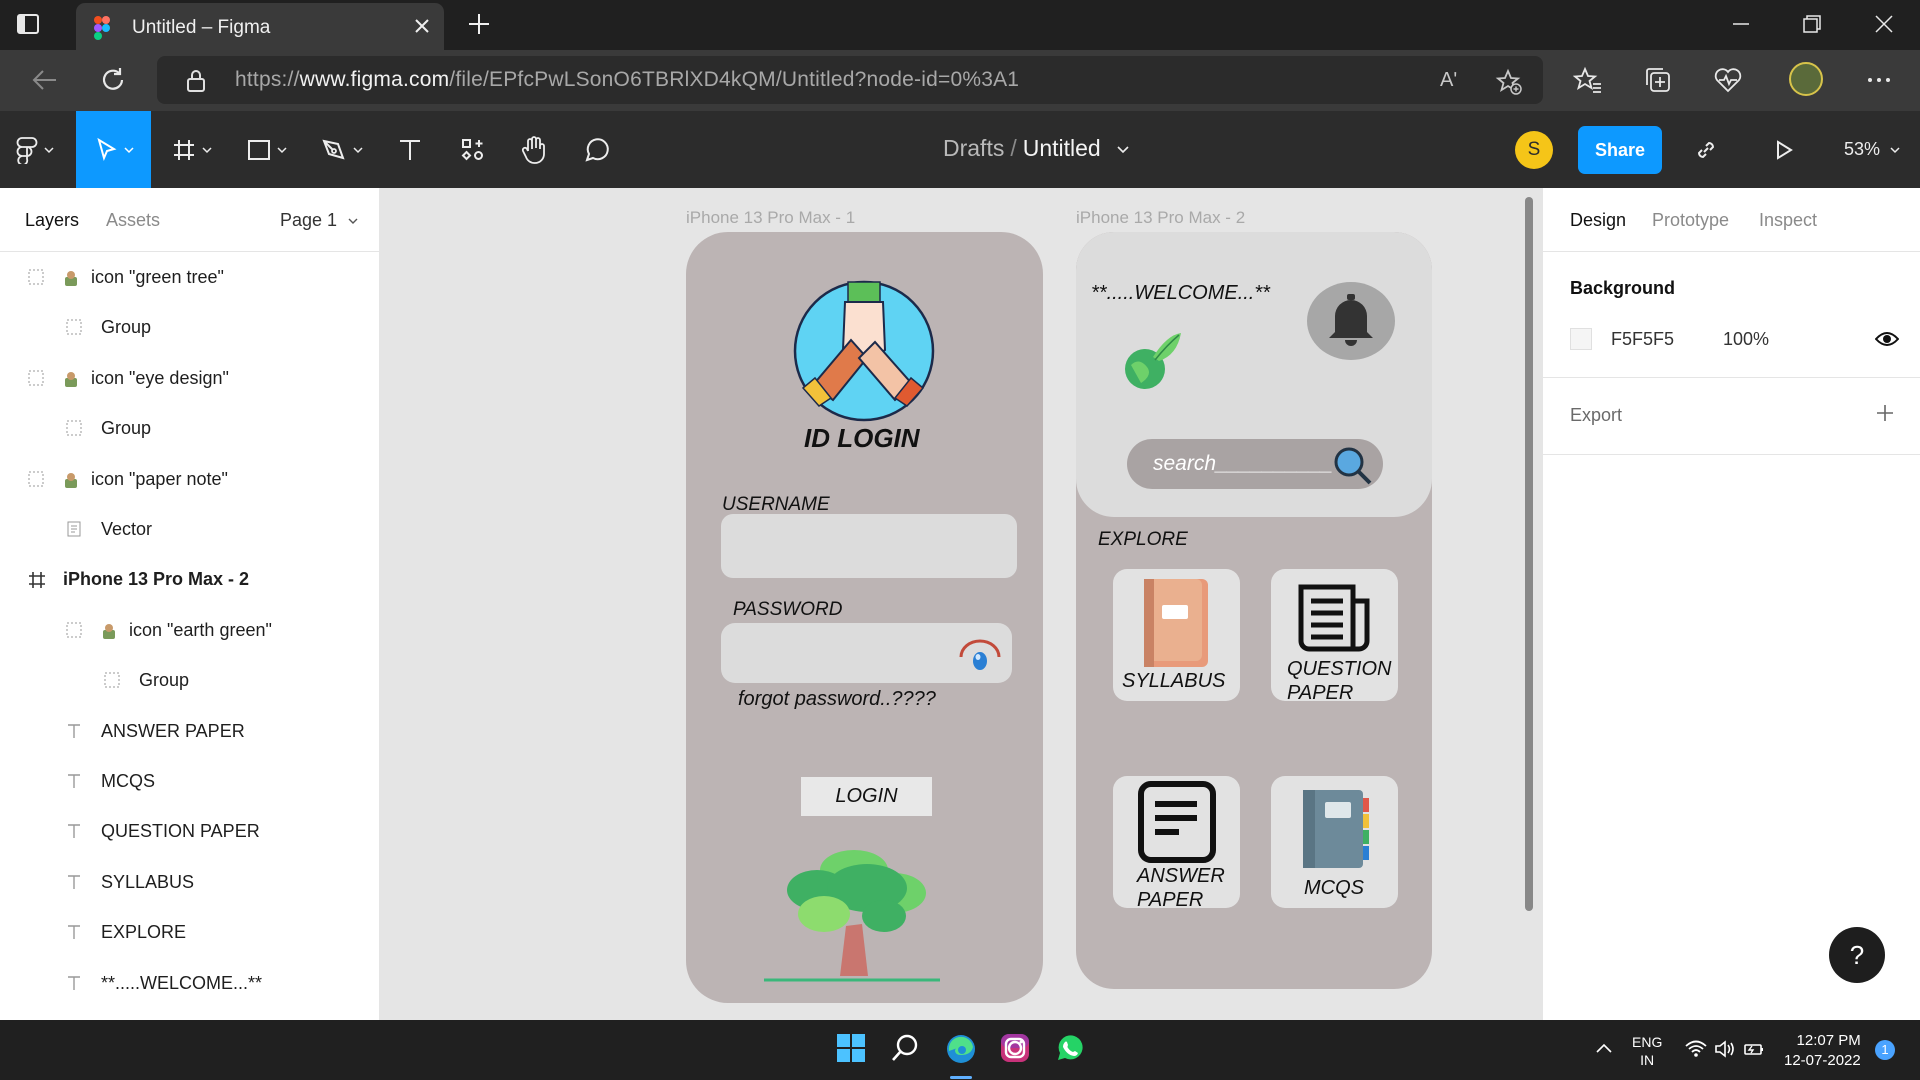 The image size is (1920, 1080). Describe the element at coordinates (342, 149) in the screenshot. I see `pen-tool-button` at that location.